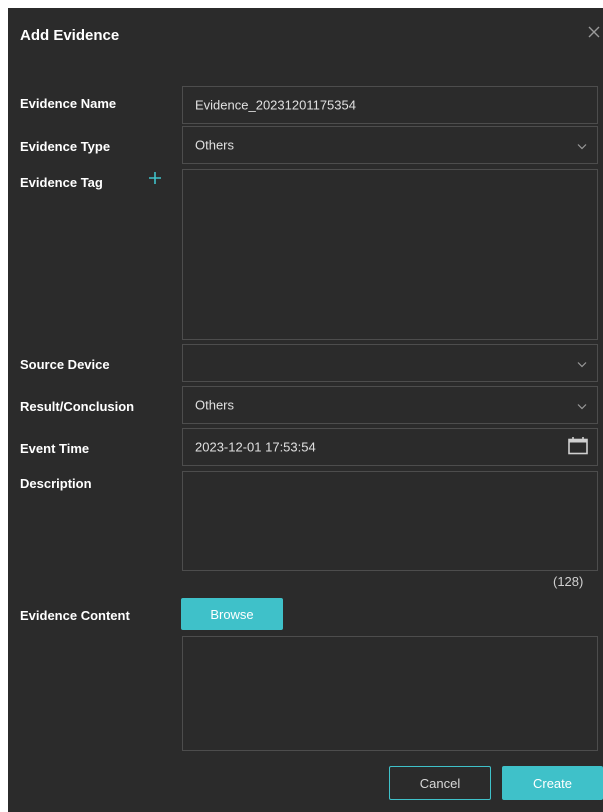  What do you see at coordinates (390, 254) in the screenshot?
I see `evidence-tag-area` at bounding box center [390, 254].